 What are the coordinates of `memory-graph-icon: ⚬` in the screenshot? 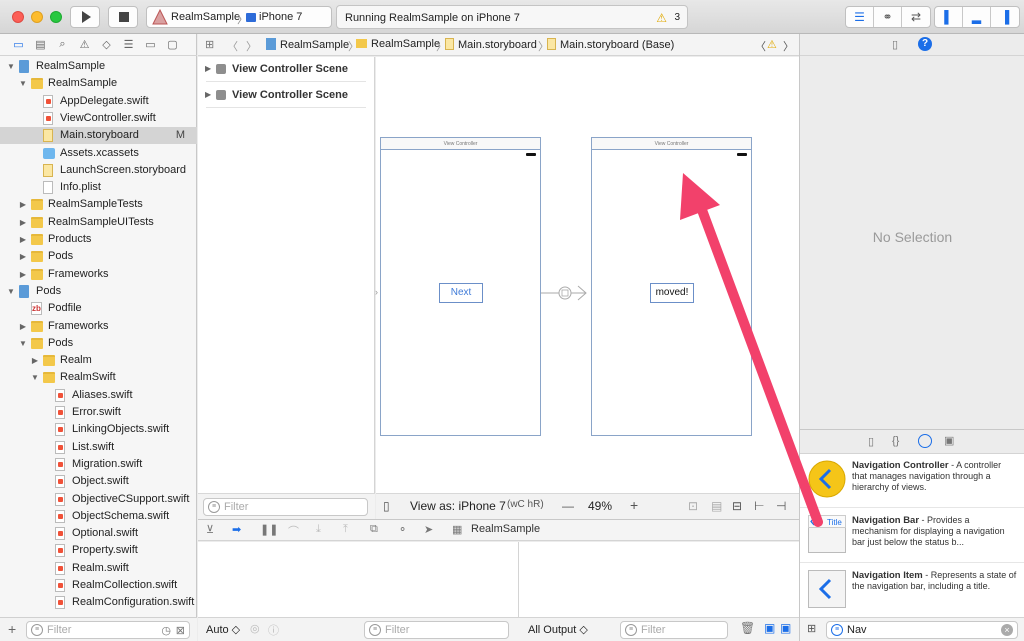 It's located at (402, 529).